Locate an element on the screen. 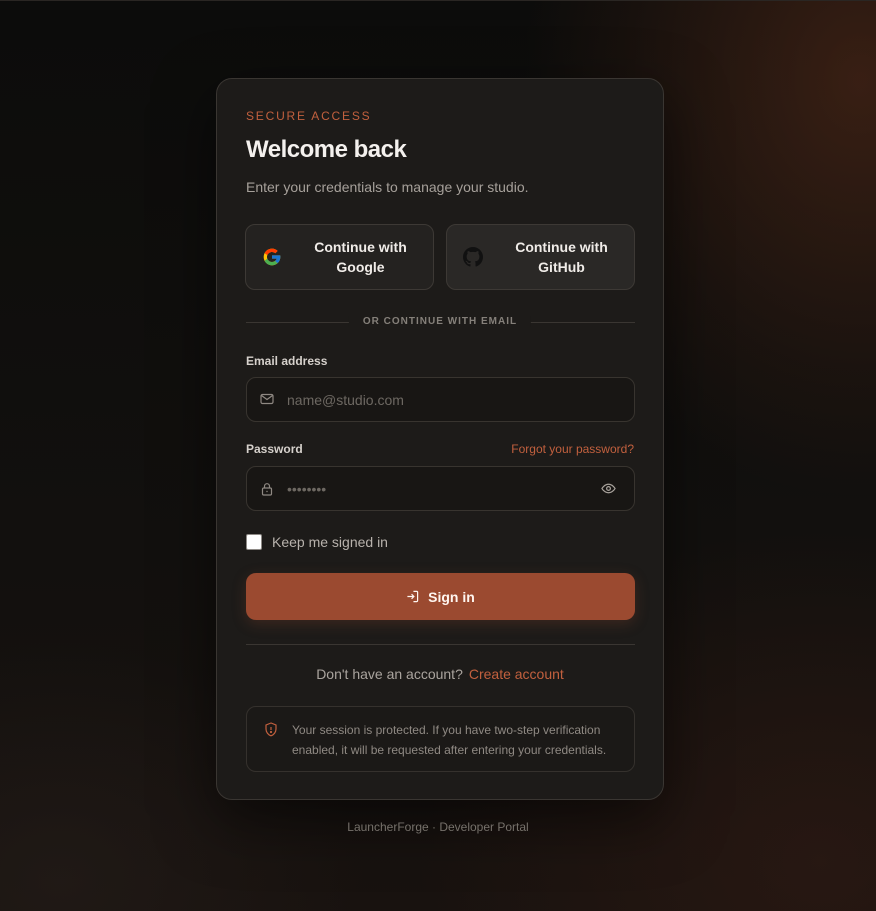 The image size is (876, 911). password-input is located at coordinates (438, 488).